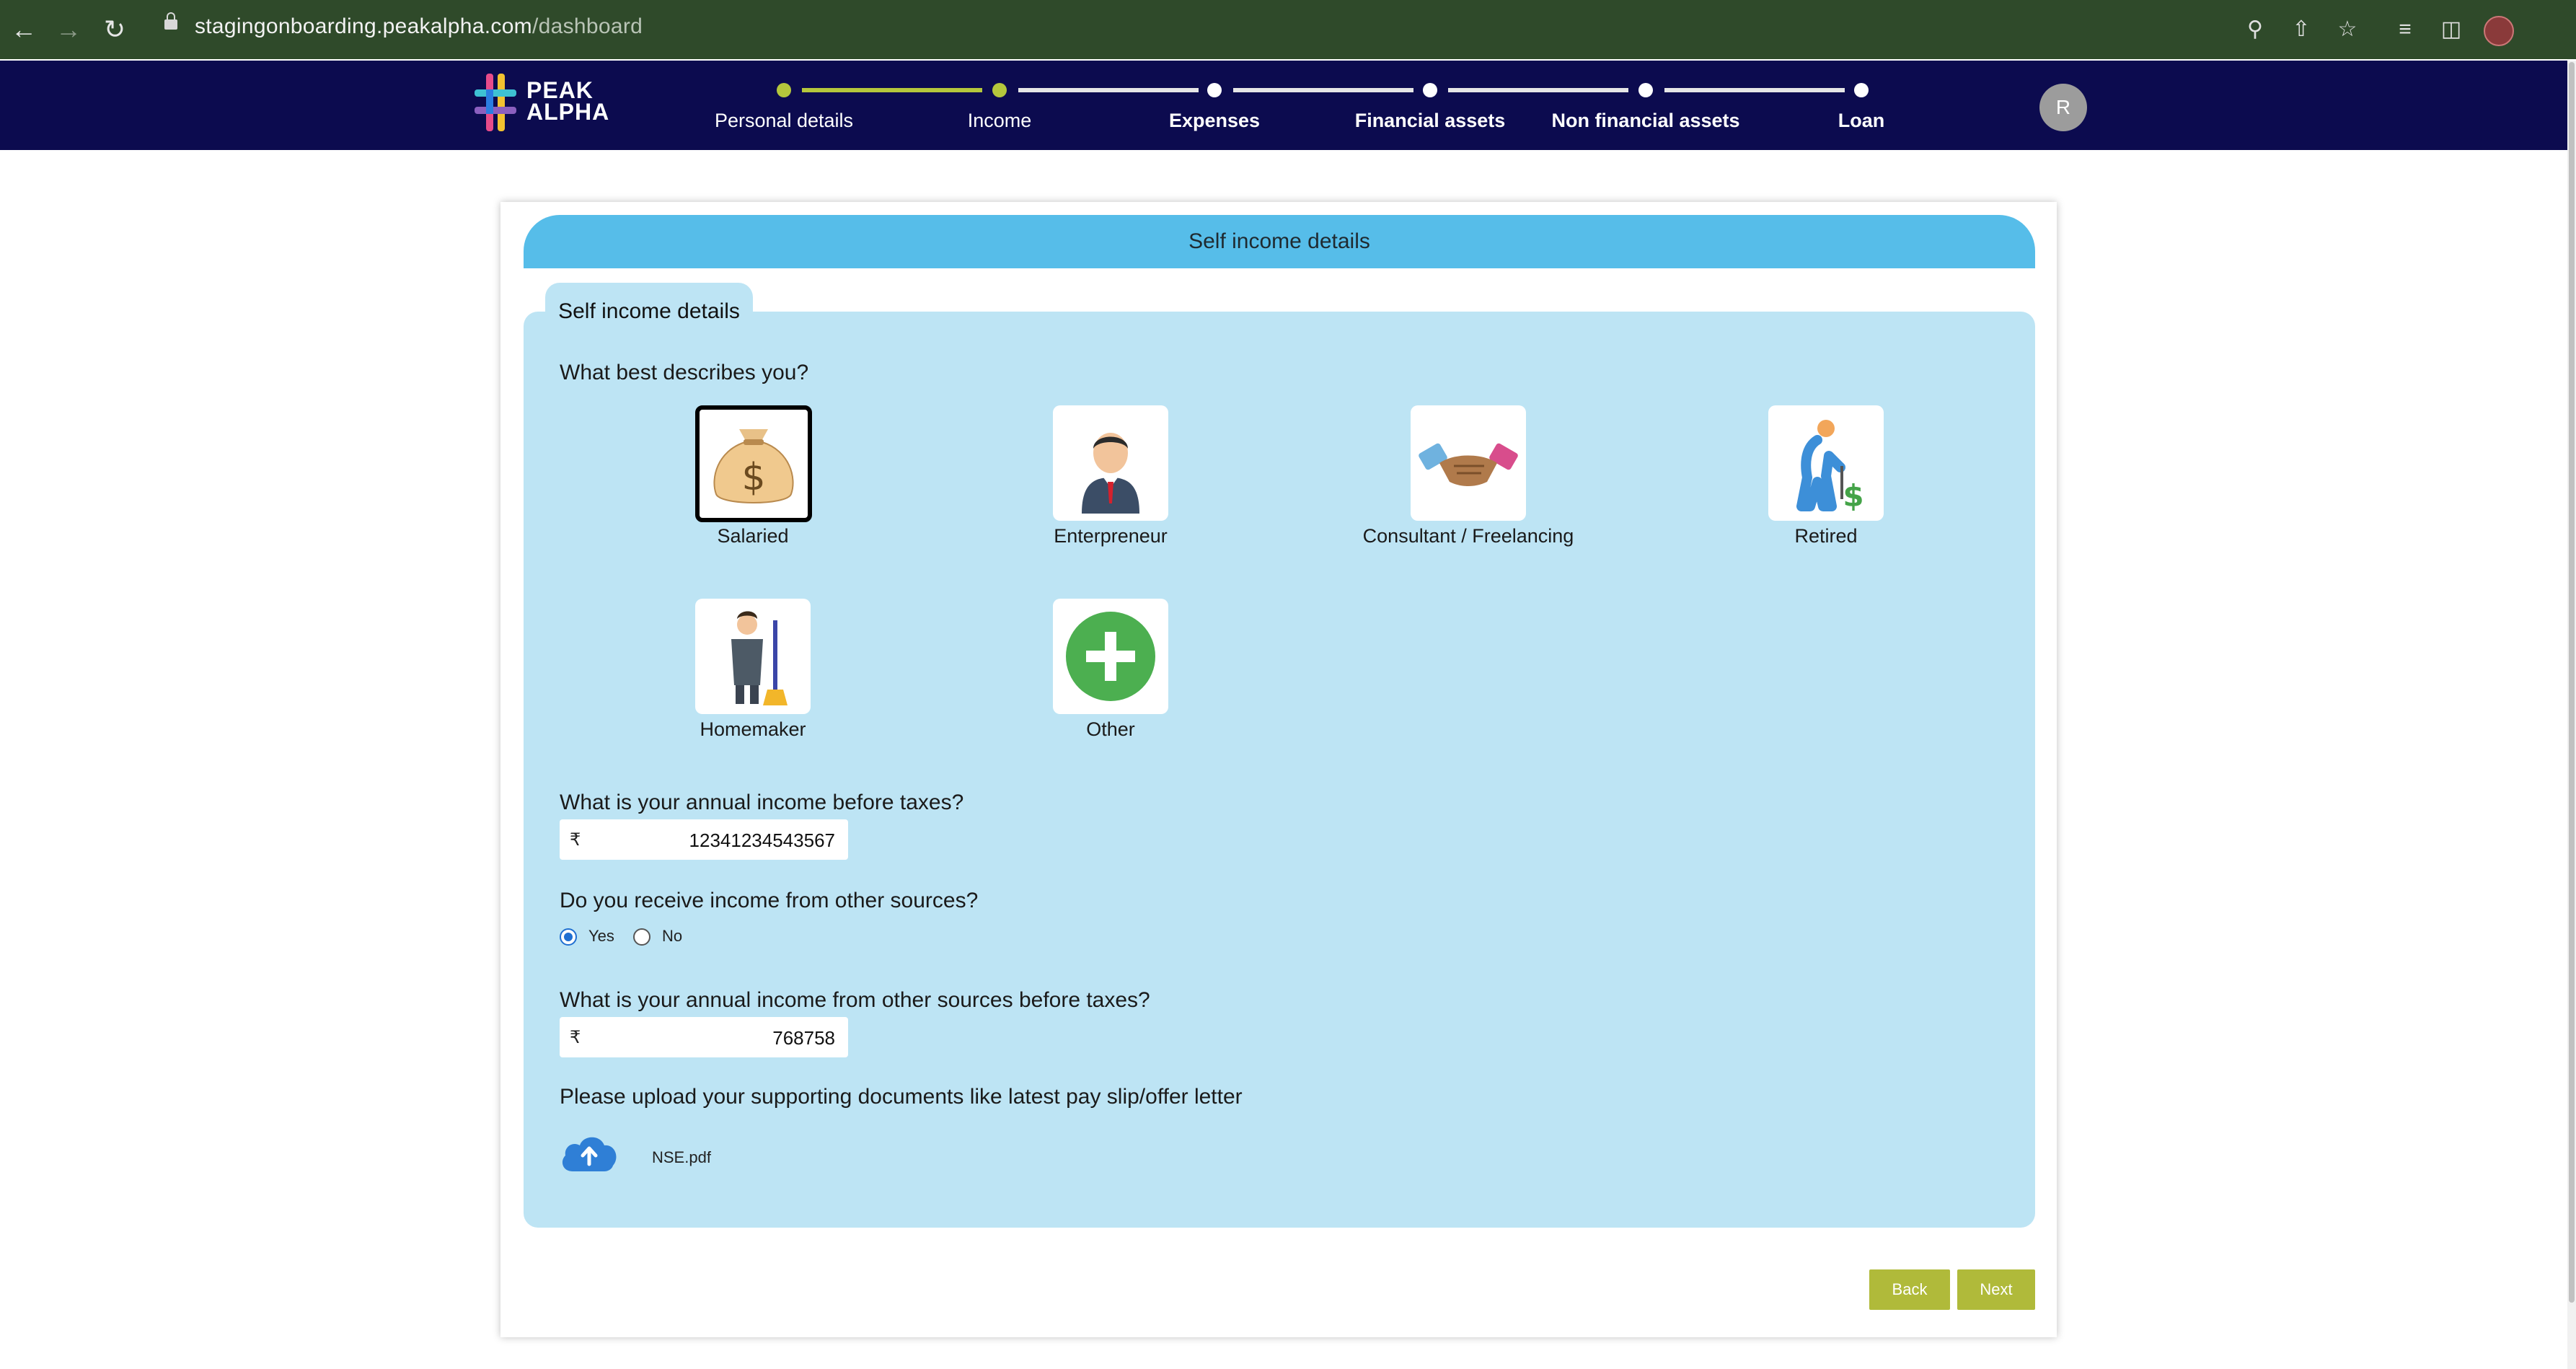 The height and width of the screenshot is (1369, 2576). What do you see at coordinates (753, 729) in the screenshot?
I see `option-label-homemaker: Homemaker` at bounding box center [753, 729].